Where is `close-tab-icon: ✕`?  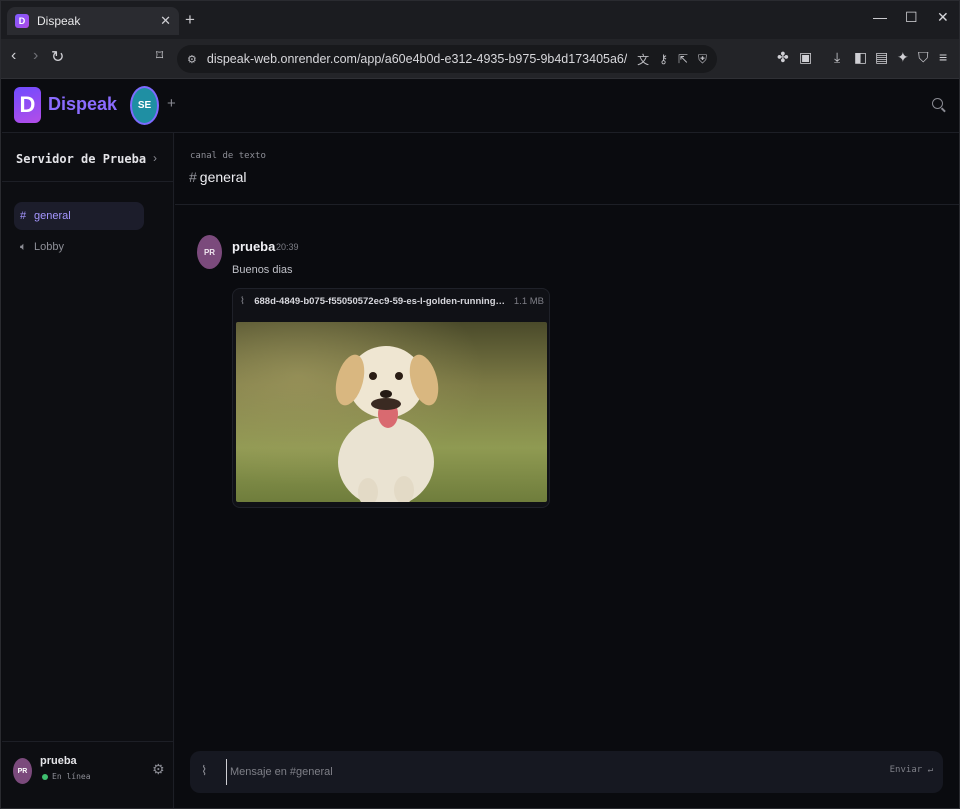
close-tab-icon: ✕ is located at coordinates (165, 21).